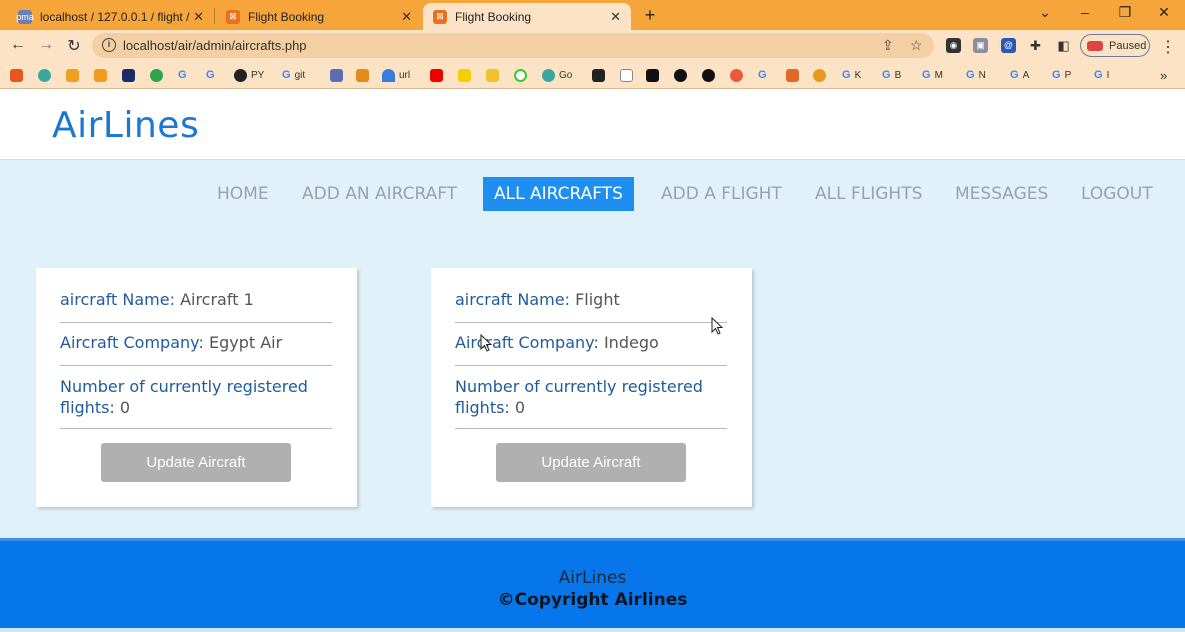  I want to click on site-info-icon: i, so click(109, 45).